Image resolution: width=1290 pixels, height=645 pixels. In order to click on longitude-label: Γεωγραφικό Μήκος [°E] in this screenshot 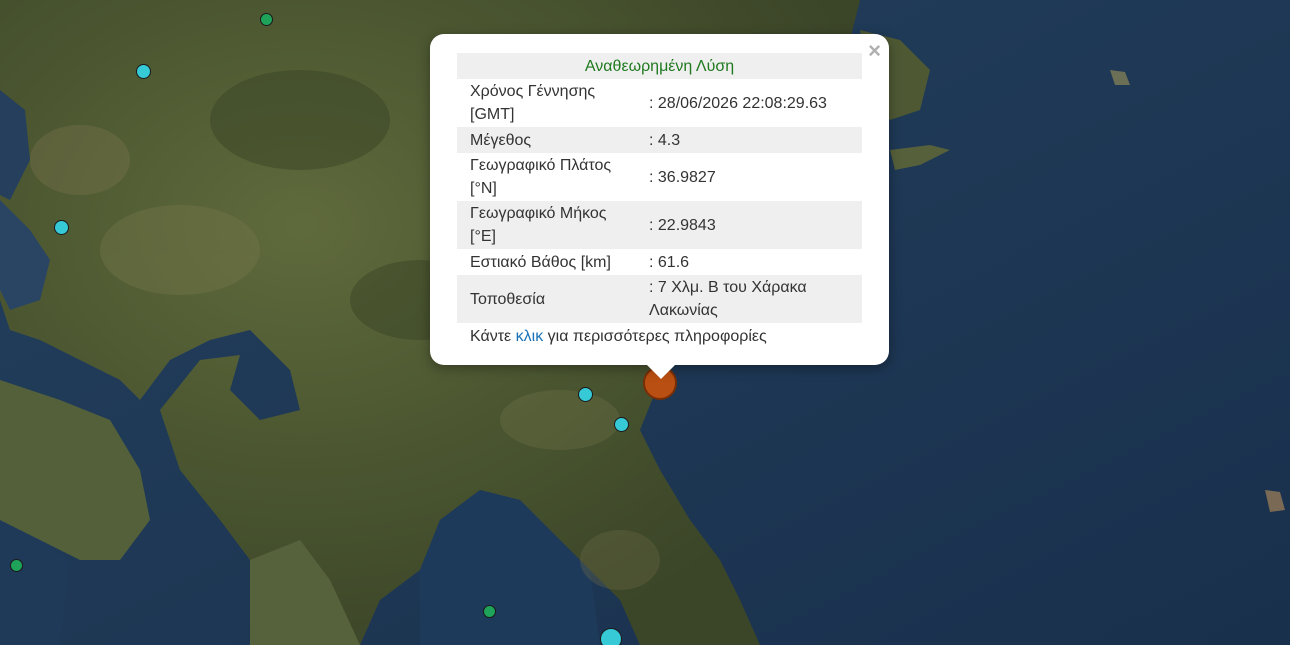, I will do `click(538, 225)`.